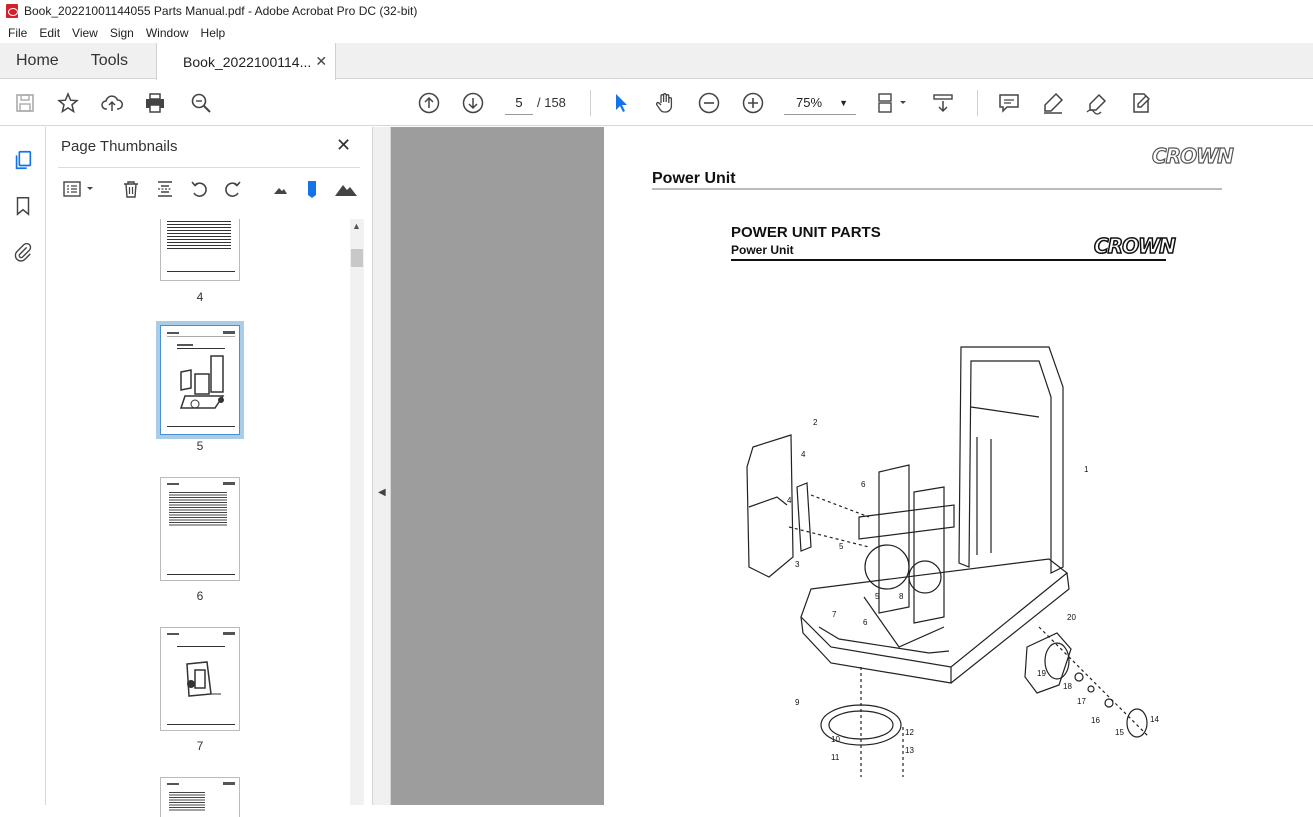 This screenshot has height=817, width=1313. I want to click on hand-tool-icon, so click(665, 103).